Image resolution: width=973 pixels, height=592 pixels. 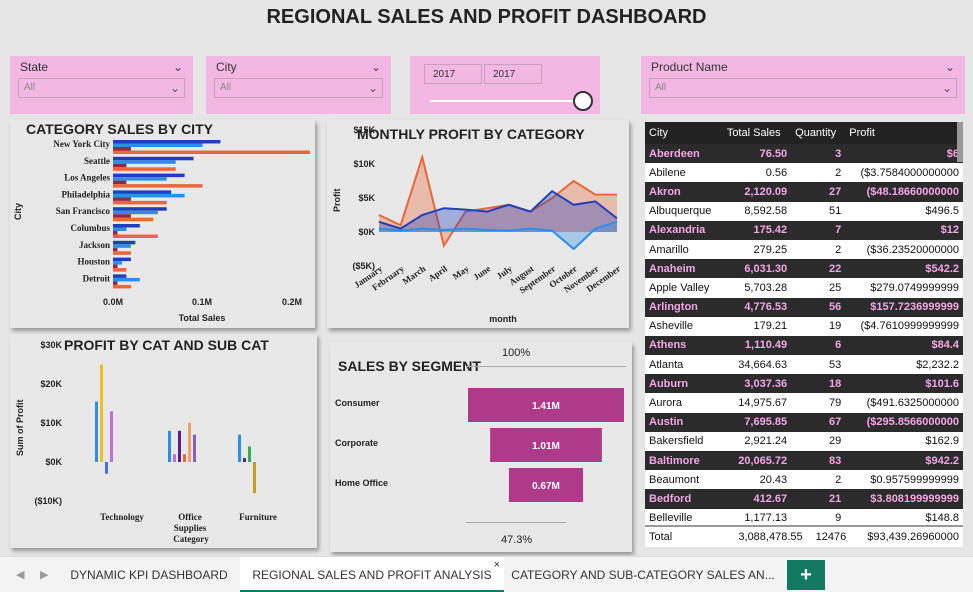 I want to click on year-slicer: 2017 2017, so click(x=505, y=85).